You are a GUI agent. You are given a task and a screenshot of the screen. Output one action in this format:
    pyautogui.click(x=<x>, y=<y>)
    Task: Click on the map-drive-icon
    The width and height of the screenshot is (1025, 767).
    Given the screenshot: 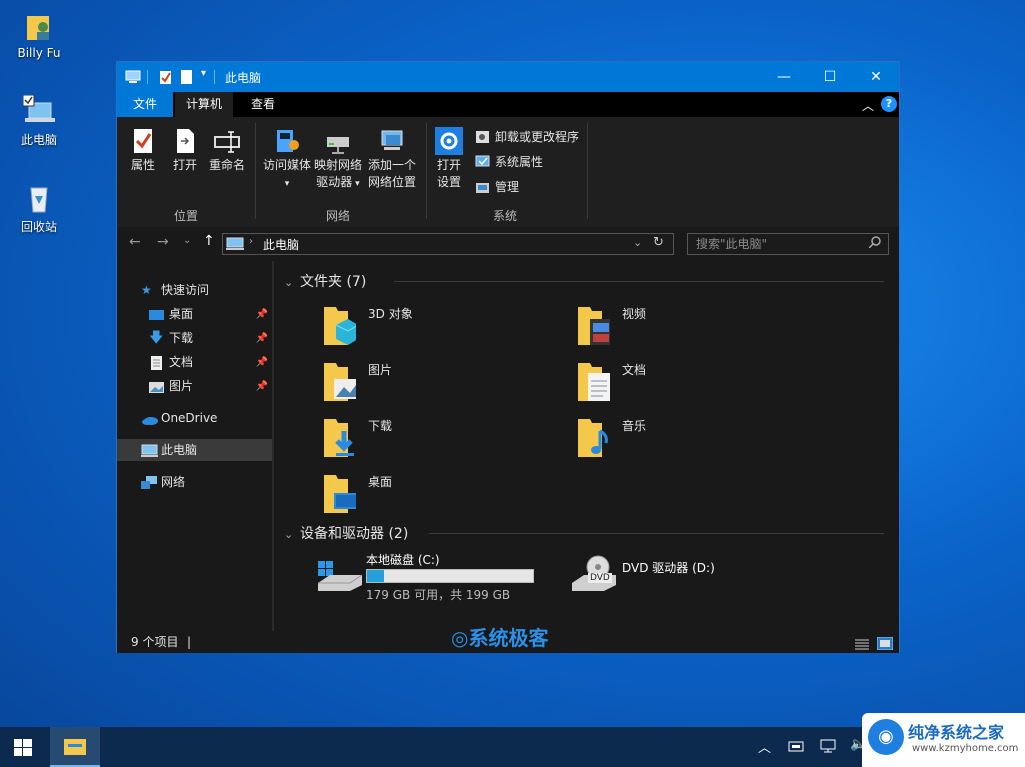 What is the action you would take?
    pyautogui.click(x=338, y=141)
    